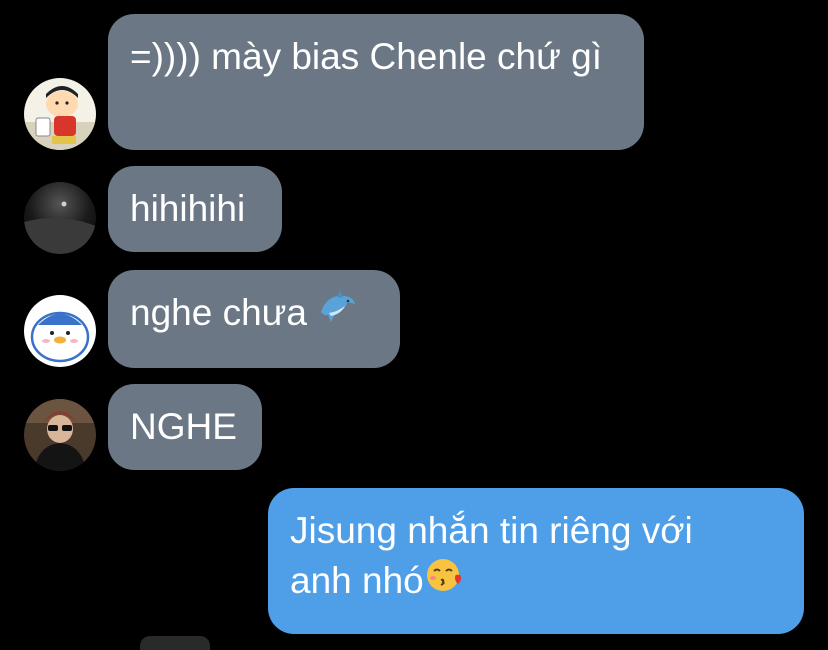  What do you see at coordinates (376, 82) in the screenshot?
I see `message-bubble: =)))) mày bias Chenle chứ gì` at bounding box center [376, 82].